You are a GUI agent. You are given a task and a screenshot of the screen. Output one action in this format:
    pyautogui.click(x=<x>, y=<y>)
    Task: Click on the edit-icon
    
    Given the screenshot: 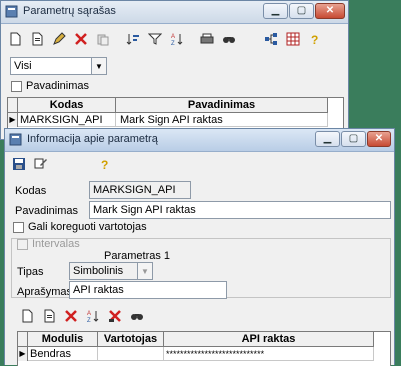 What is the action you would take?
    pyautogui.click(x=59, y=39)
    